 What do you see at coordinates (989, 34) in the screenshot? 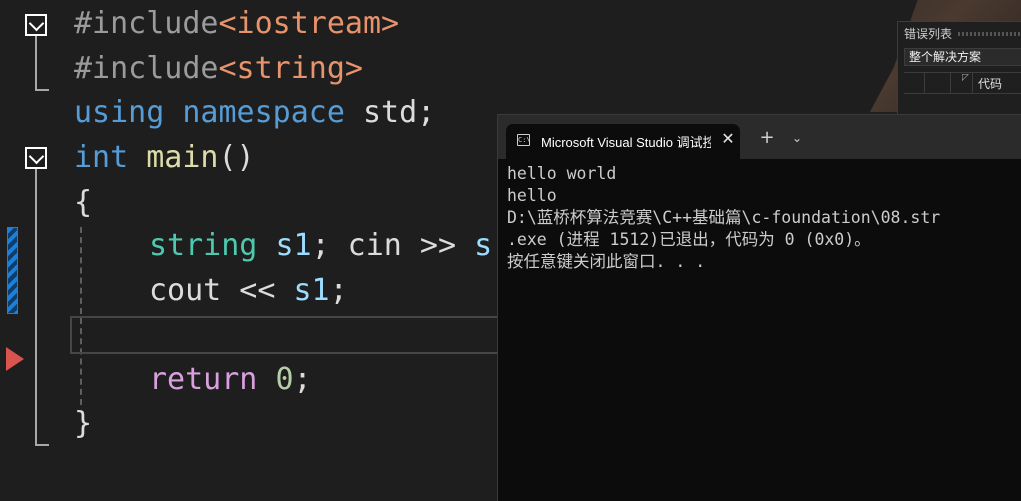
I see `panel-drag-handle` at bounding box center [989, 34].